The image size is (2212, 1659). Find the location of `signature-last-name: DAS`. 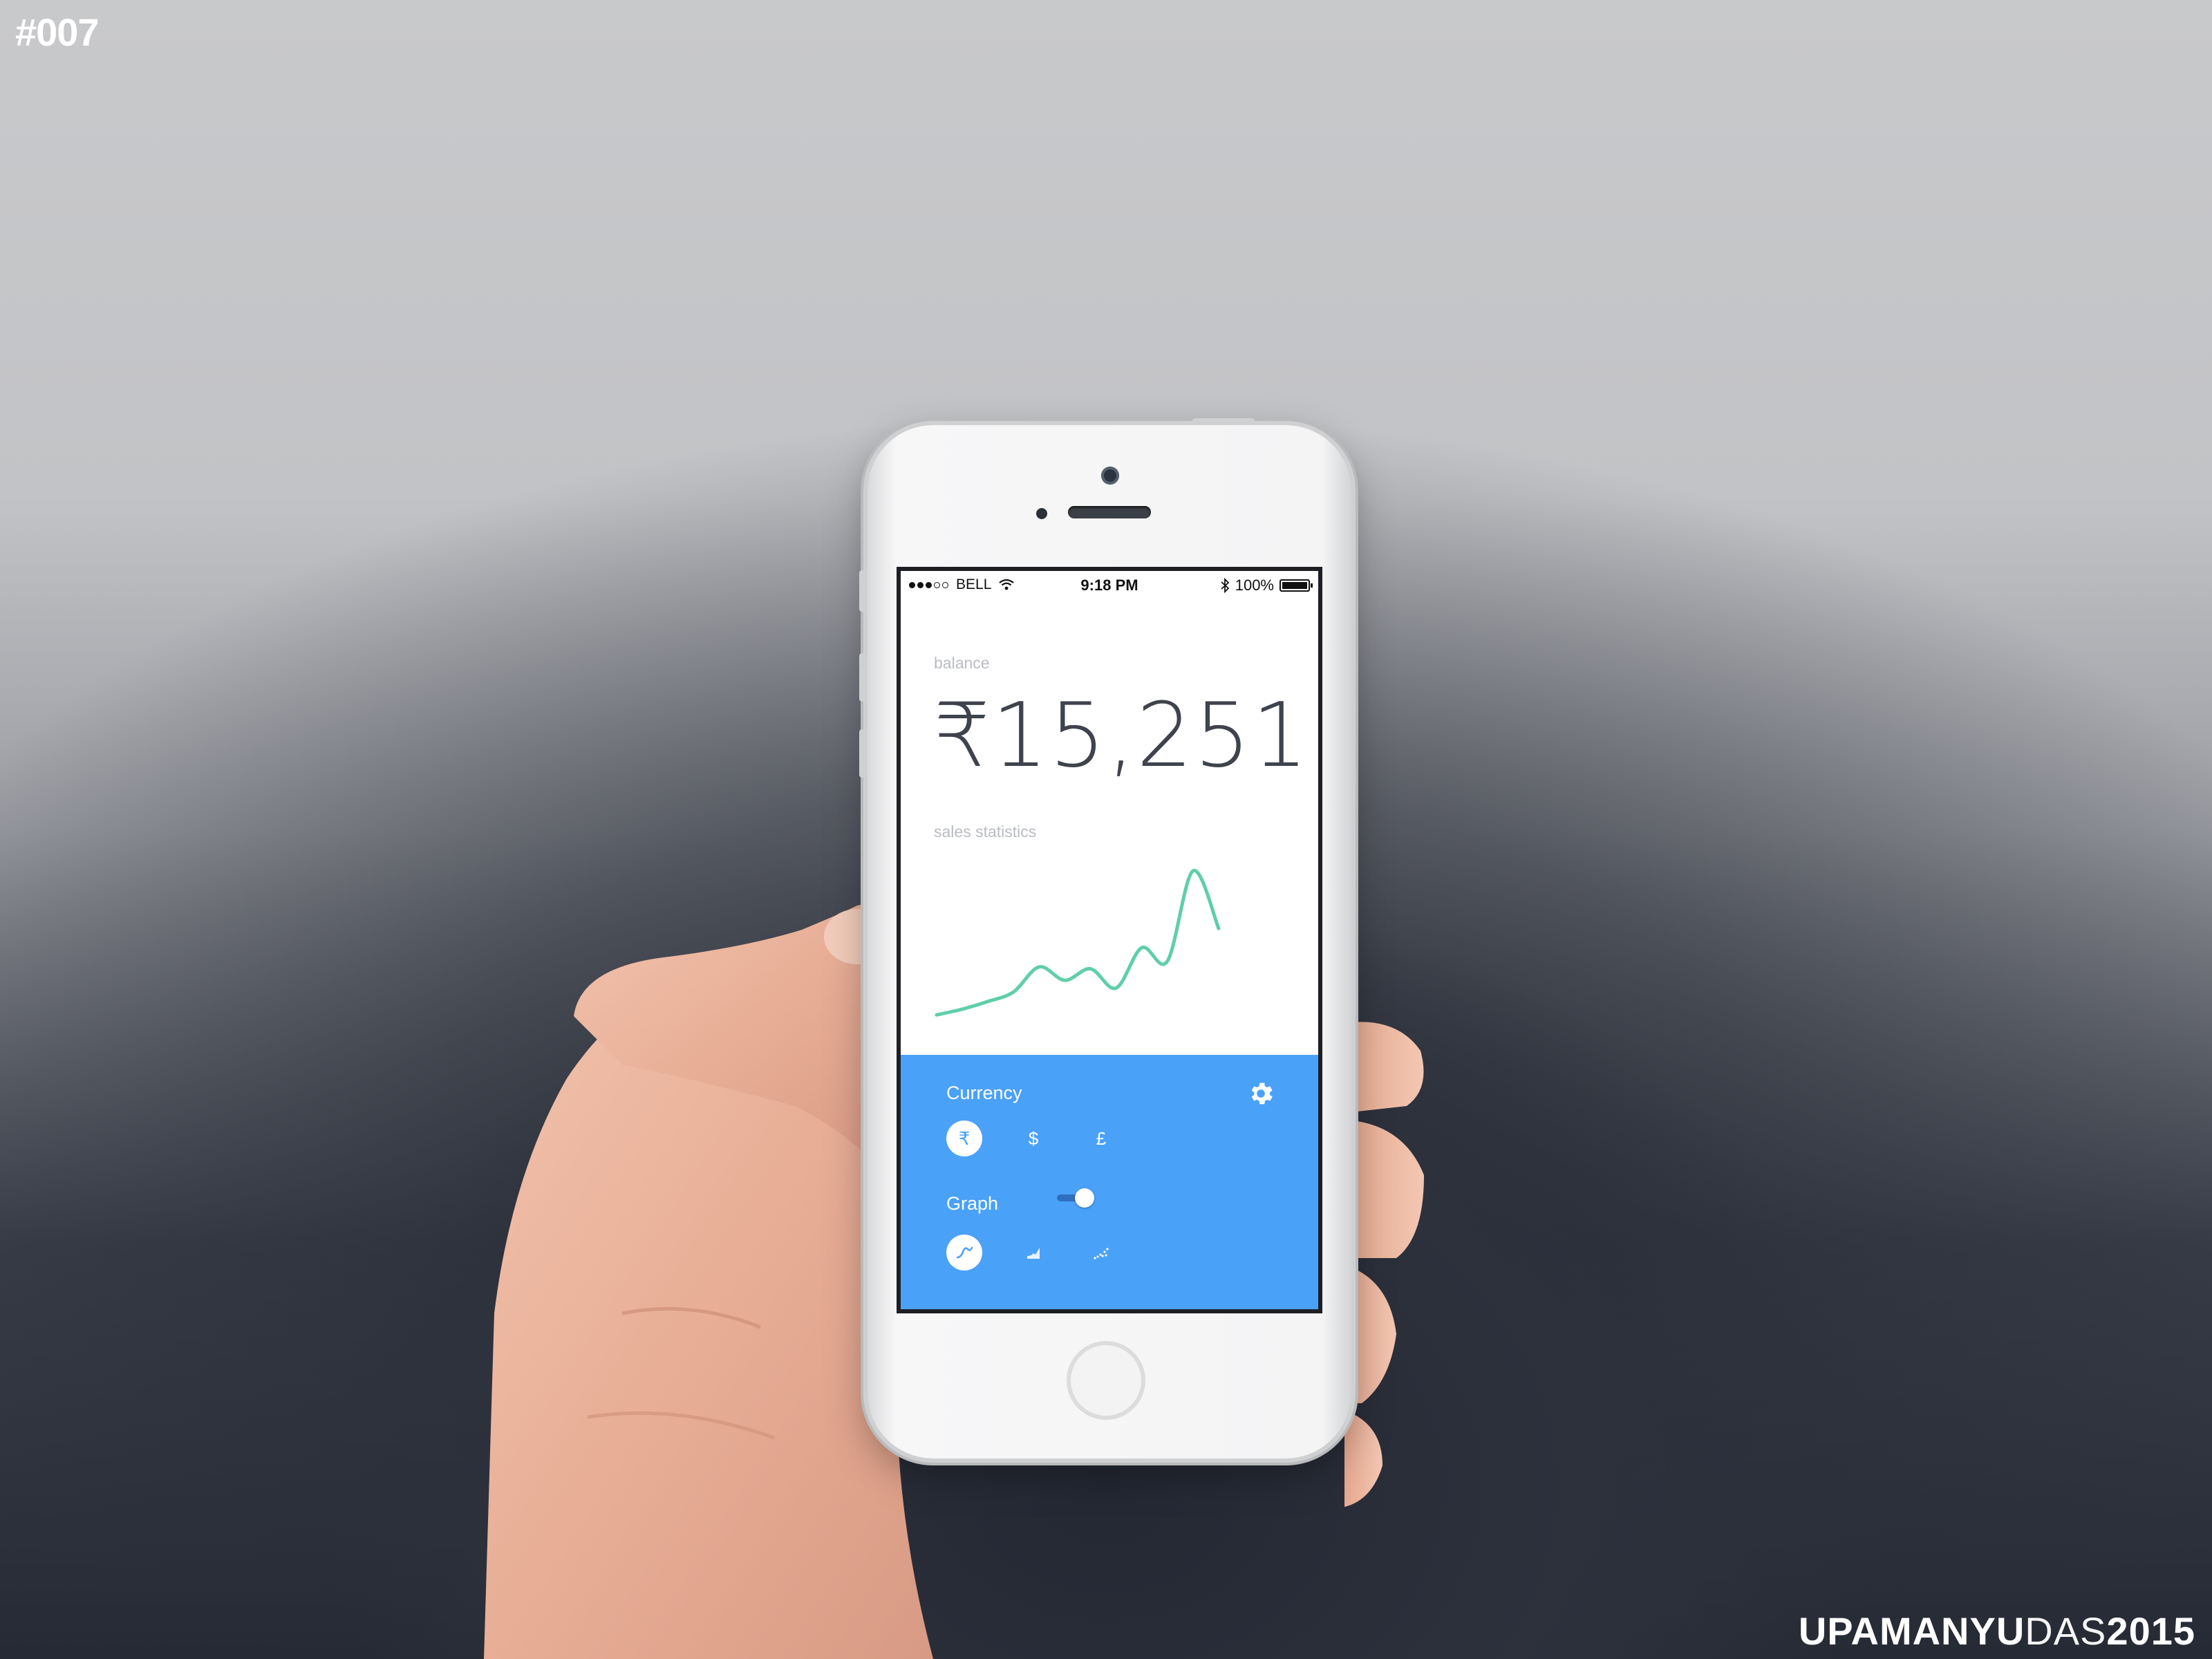

signature-last-name: DAS is located at coordinates (2066, 1631).